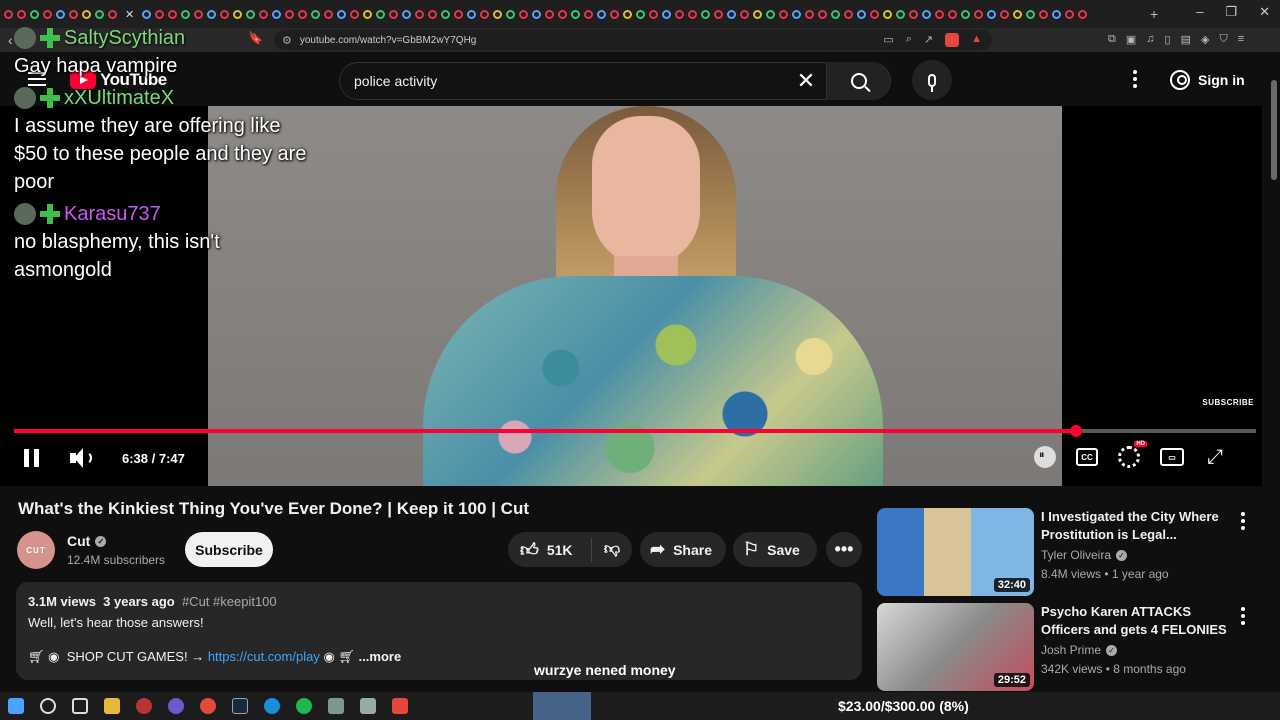  Describe the element at coordinates (80, 706) in the screenshot. I see `task-view-icon` at that location.